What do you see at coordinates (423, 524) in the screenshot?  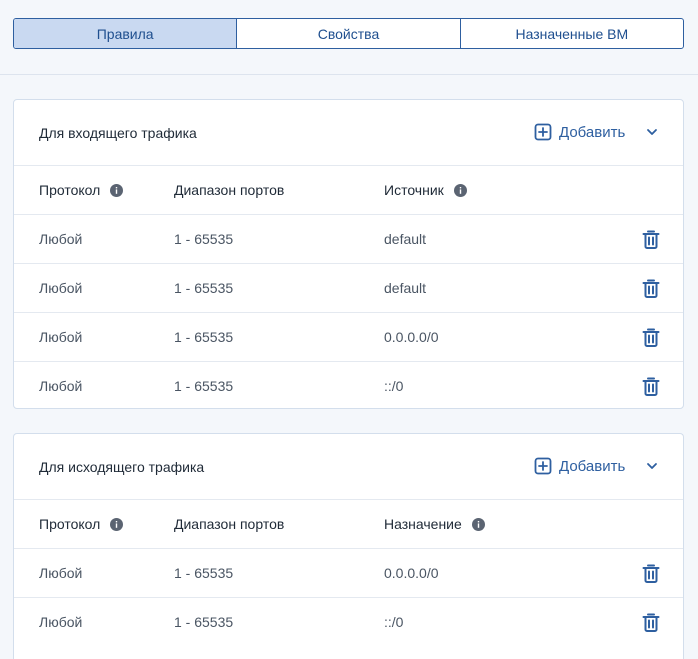 I see `destination-header-label: Назначение` at bounding box center [423, 524].